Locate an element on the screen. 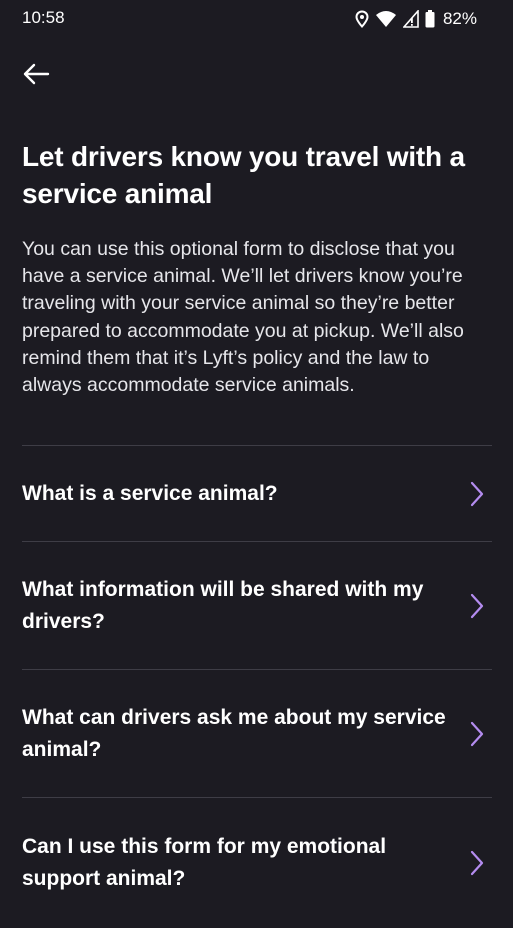 The height and width of the screenshot is (928, 513). faq-item-what-is-service-animal: What is a service animal? is located at coordinates (257, 493).